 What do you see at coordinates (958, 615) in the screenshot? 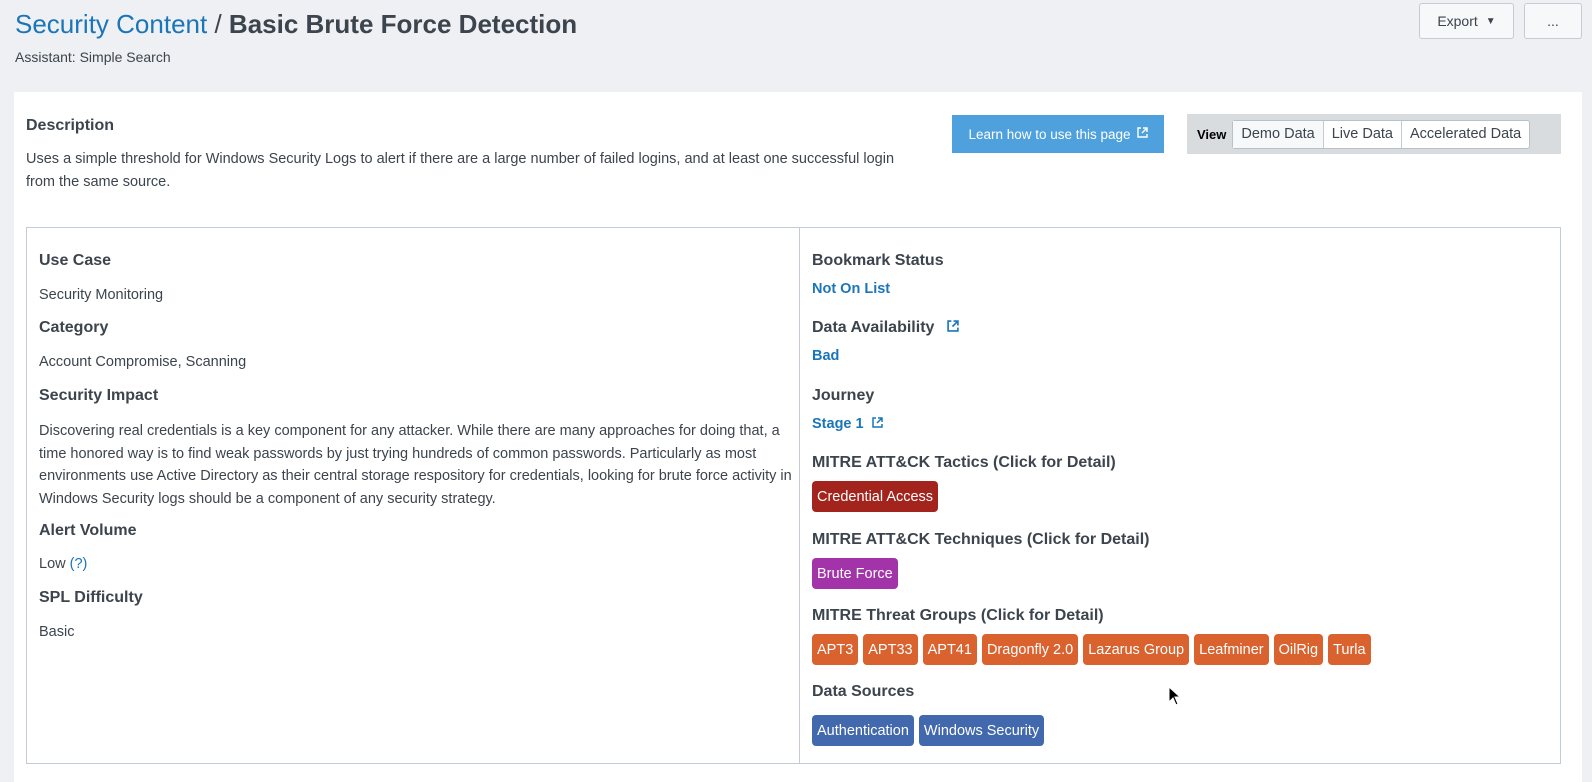
I see `threat-groups-label: MITRE Threat Groups (Click for Detail)` at bounding box center [958, 615].